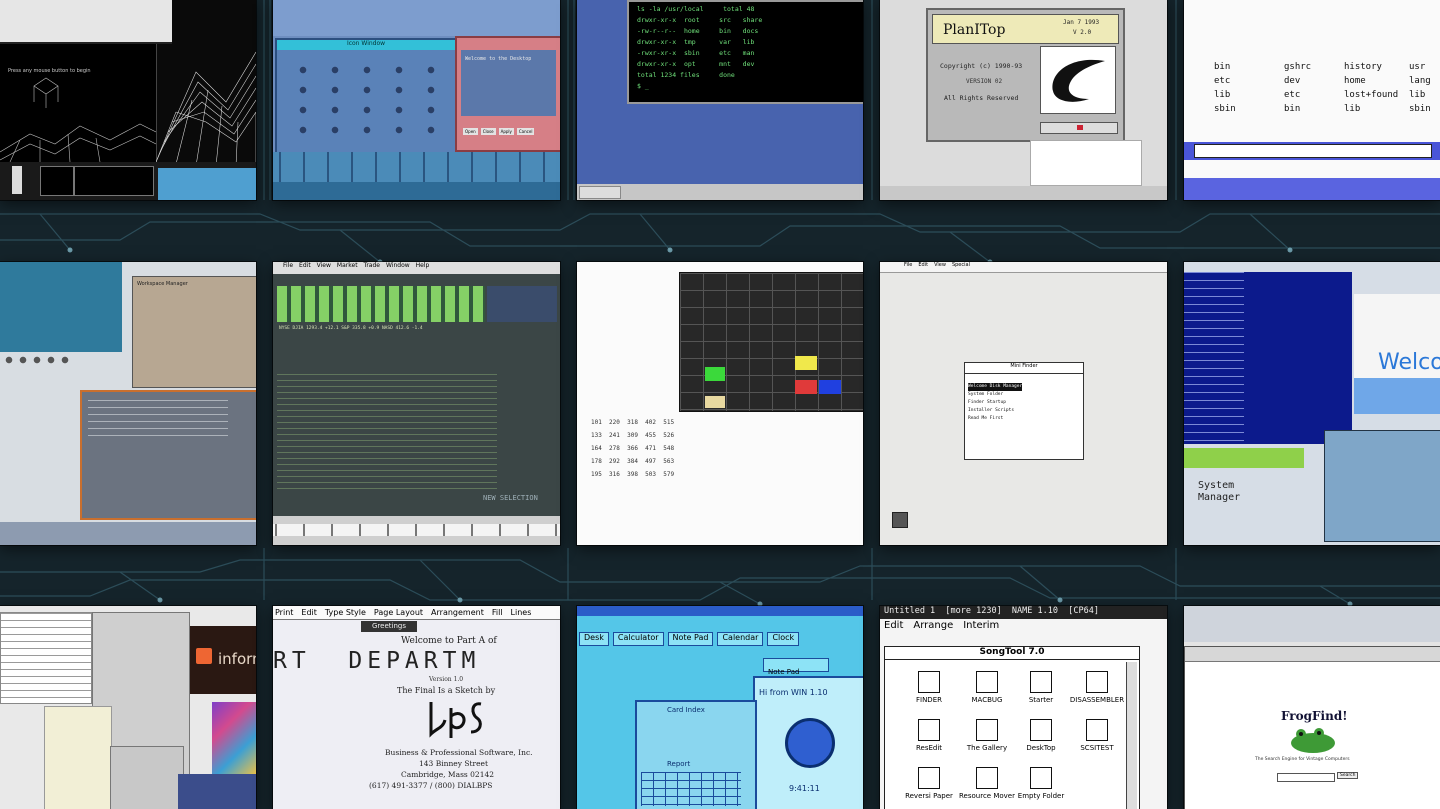 The width and height of the screenshot is (1440, 809). Describe the element at coordinates (961, 267) in the screenshot. I see `menu-item: Special` at that location.